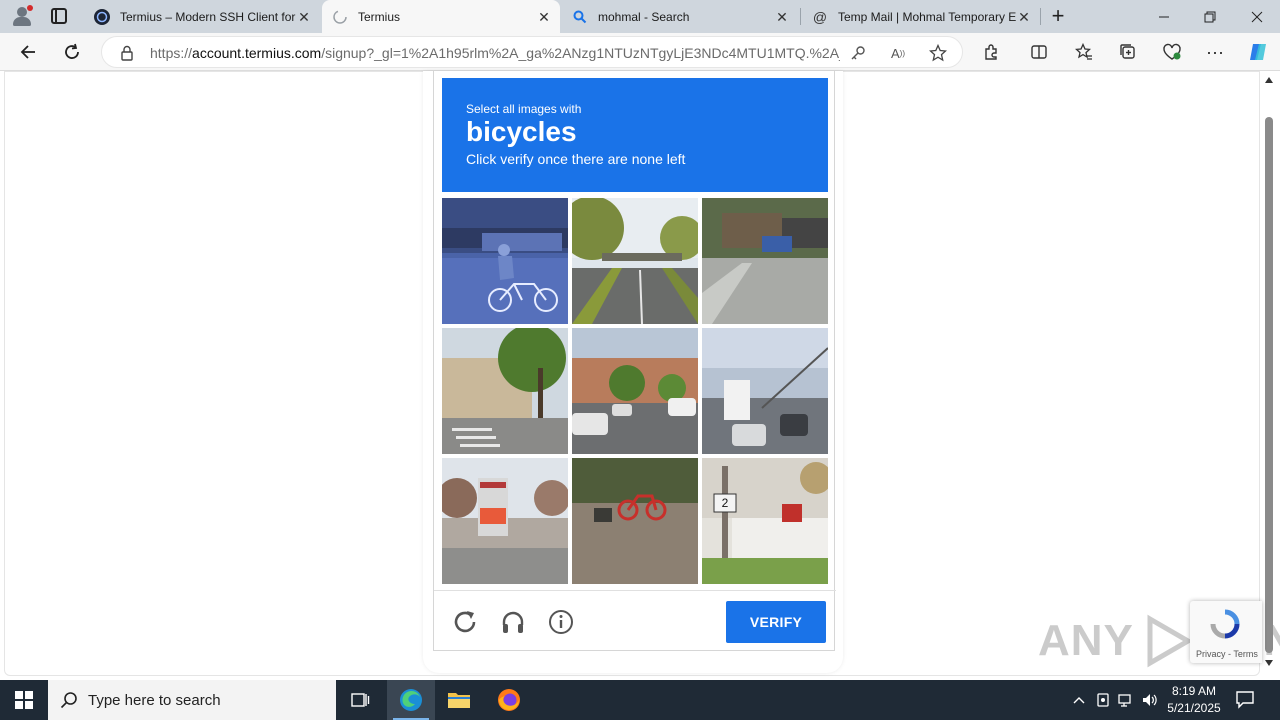 The height and width of the screenshot is (720, 1280). What do you see at coordinates (765, 391) in the screenshot?
I see `captcha-tile-highway-truck` at bounding box center [765, 391].